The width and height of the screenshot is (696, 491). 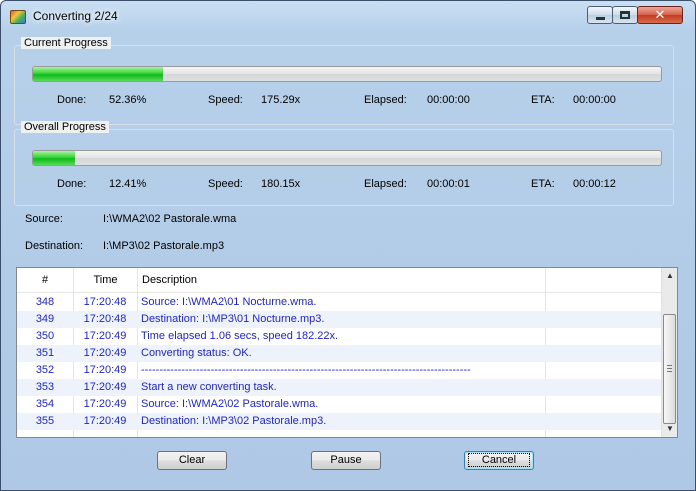 I want to click on current-done-label: Done:, so click(x=72, y=100).